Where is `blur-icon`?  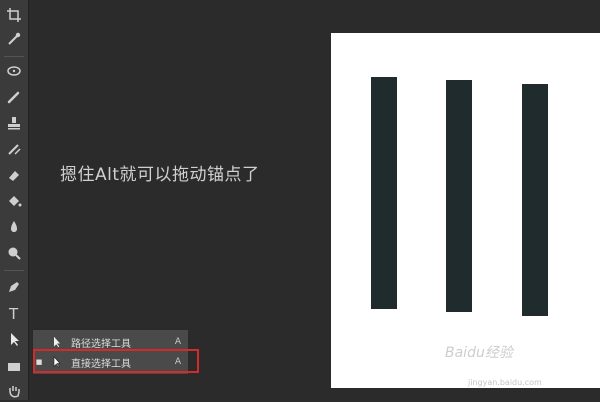 blur-icon is located at coordinates (14, 227).